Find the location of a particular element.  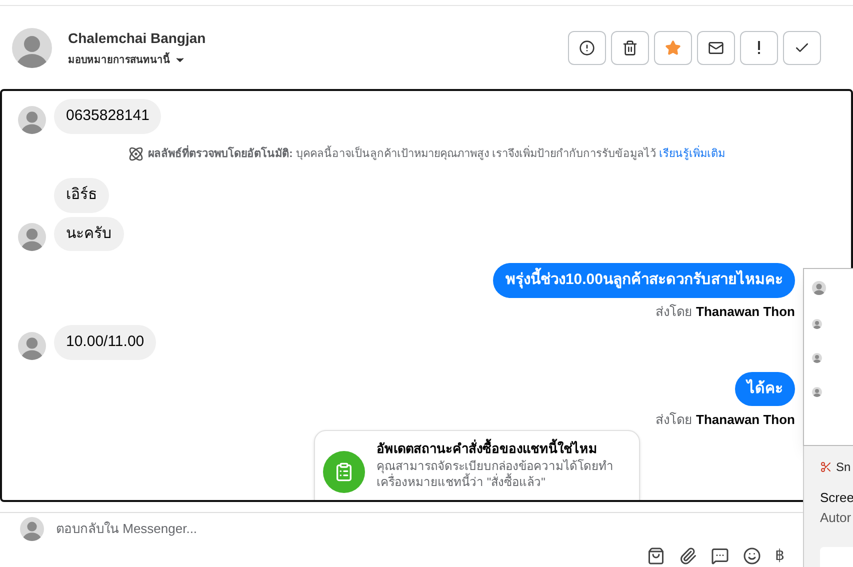

incoming-message: 10.00/11.00 is located at coordinates (105, 342).